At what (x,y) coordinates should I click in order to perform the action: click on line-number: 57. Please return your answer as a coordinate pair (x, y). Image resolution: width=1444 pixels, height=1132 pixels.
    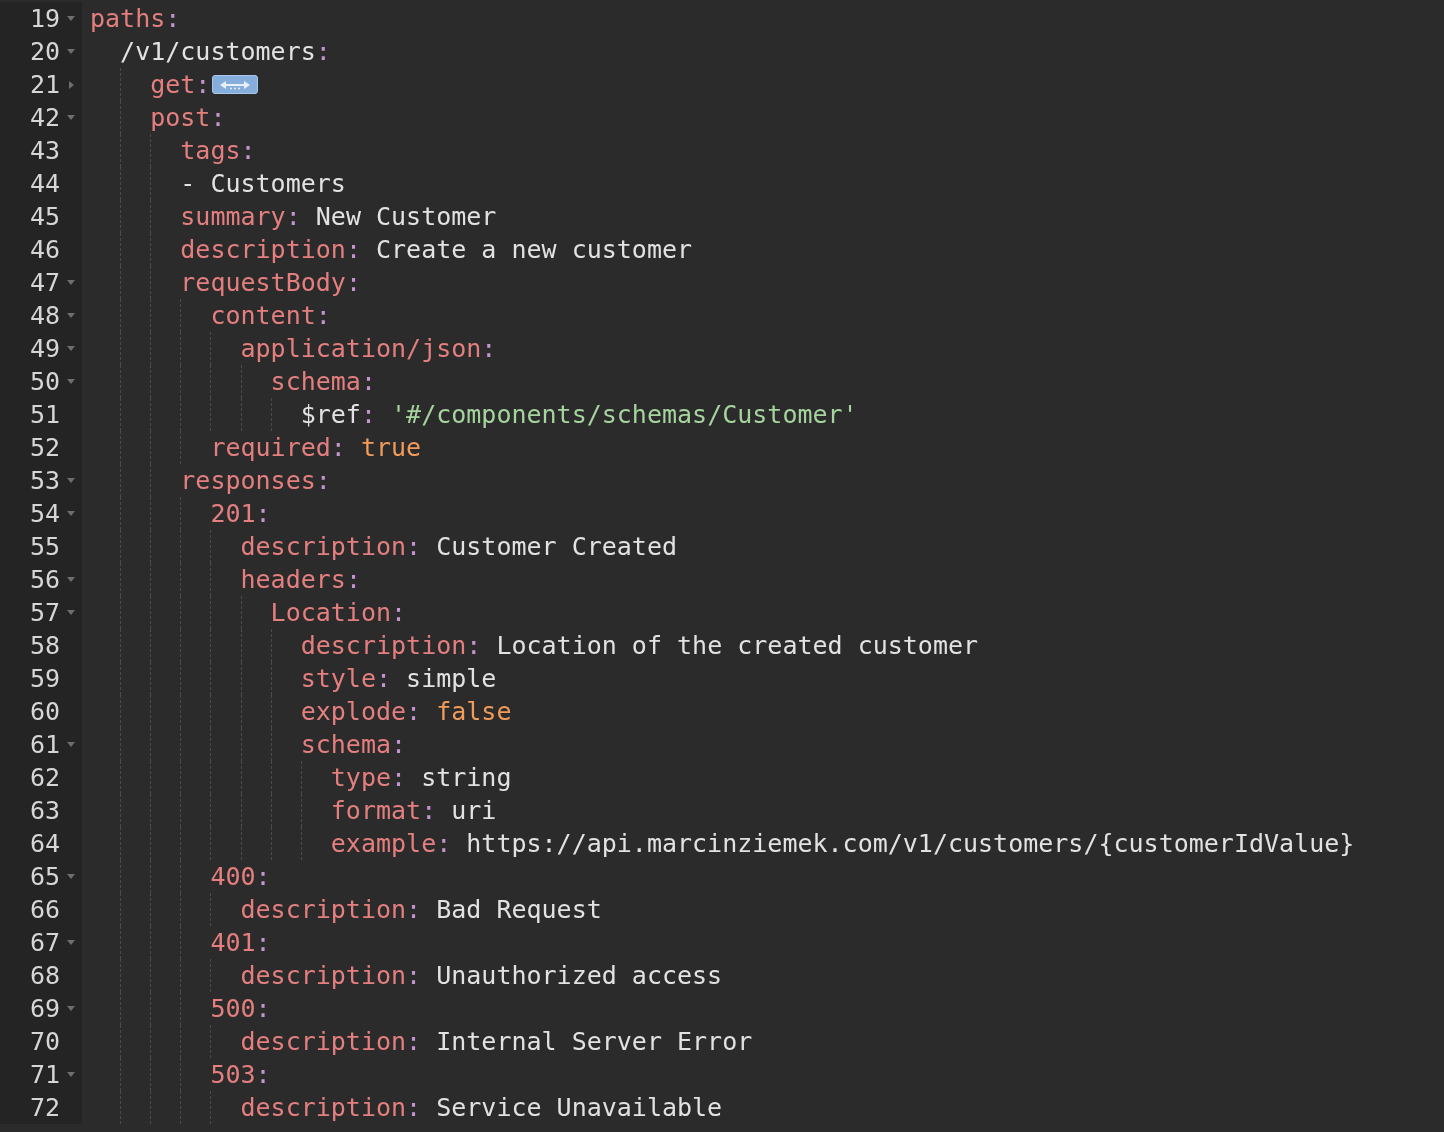
    Looking at the image, I should click on (44, 613).